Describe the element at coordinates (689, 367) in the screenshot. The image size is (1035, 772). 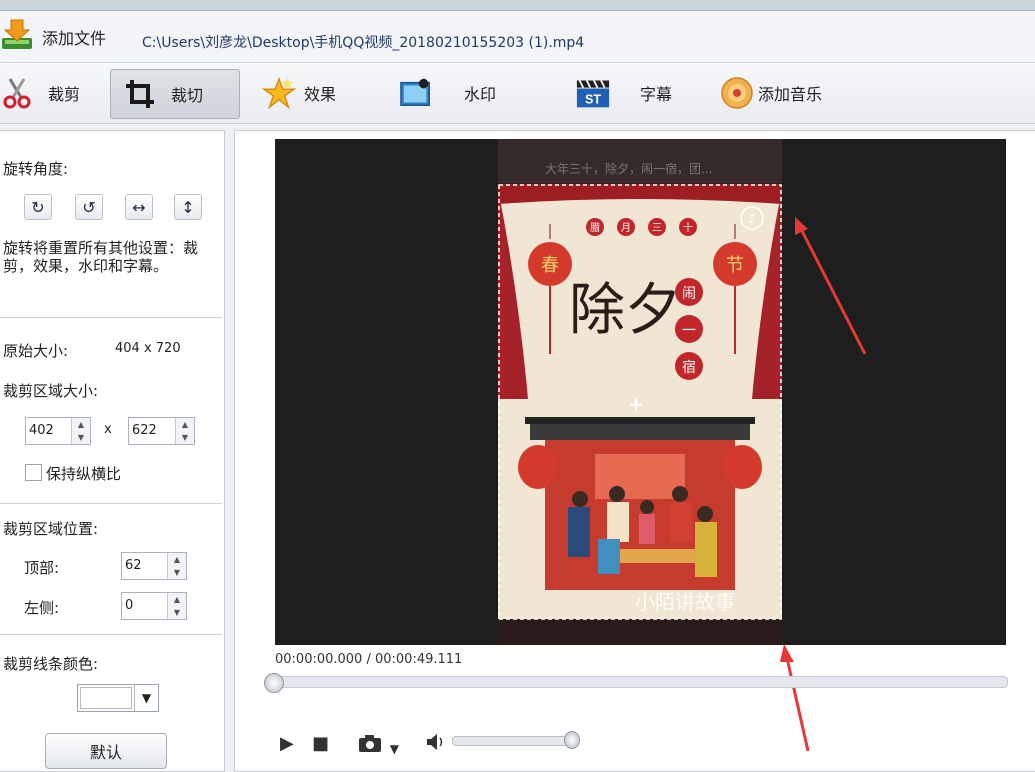
I see `poster-side-badge: 宿` at that location.